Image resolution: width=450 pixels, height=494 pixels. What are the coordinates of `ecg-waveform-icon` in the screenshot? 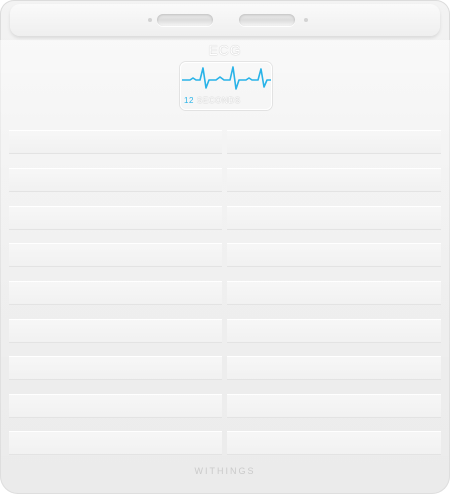 It's located at (226, 78).